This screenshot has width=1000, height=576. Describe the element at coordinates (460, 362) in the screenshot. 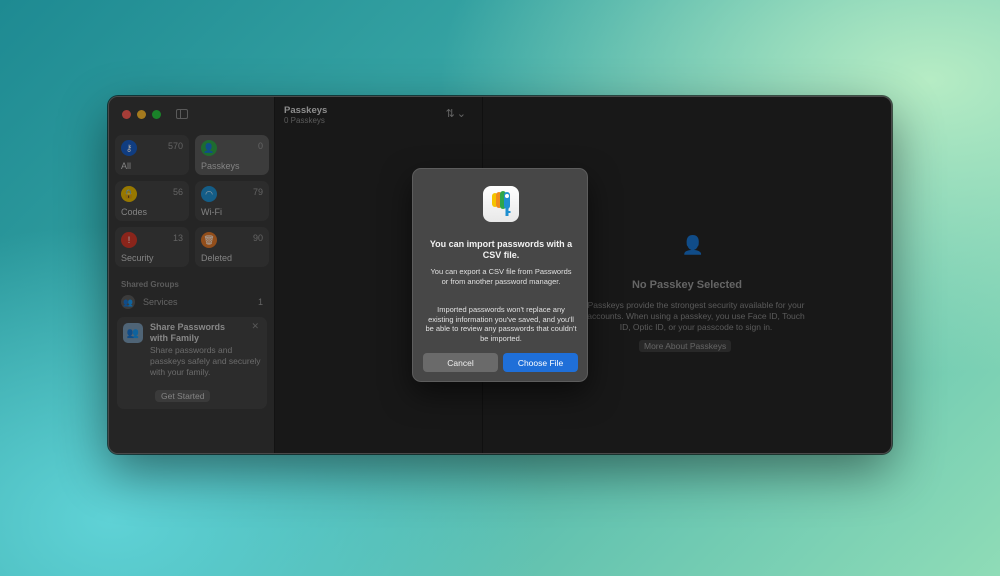

I see `cancel-button: Cancel` at that location.